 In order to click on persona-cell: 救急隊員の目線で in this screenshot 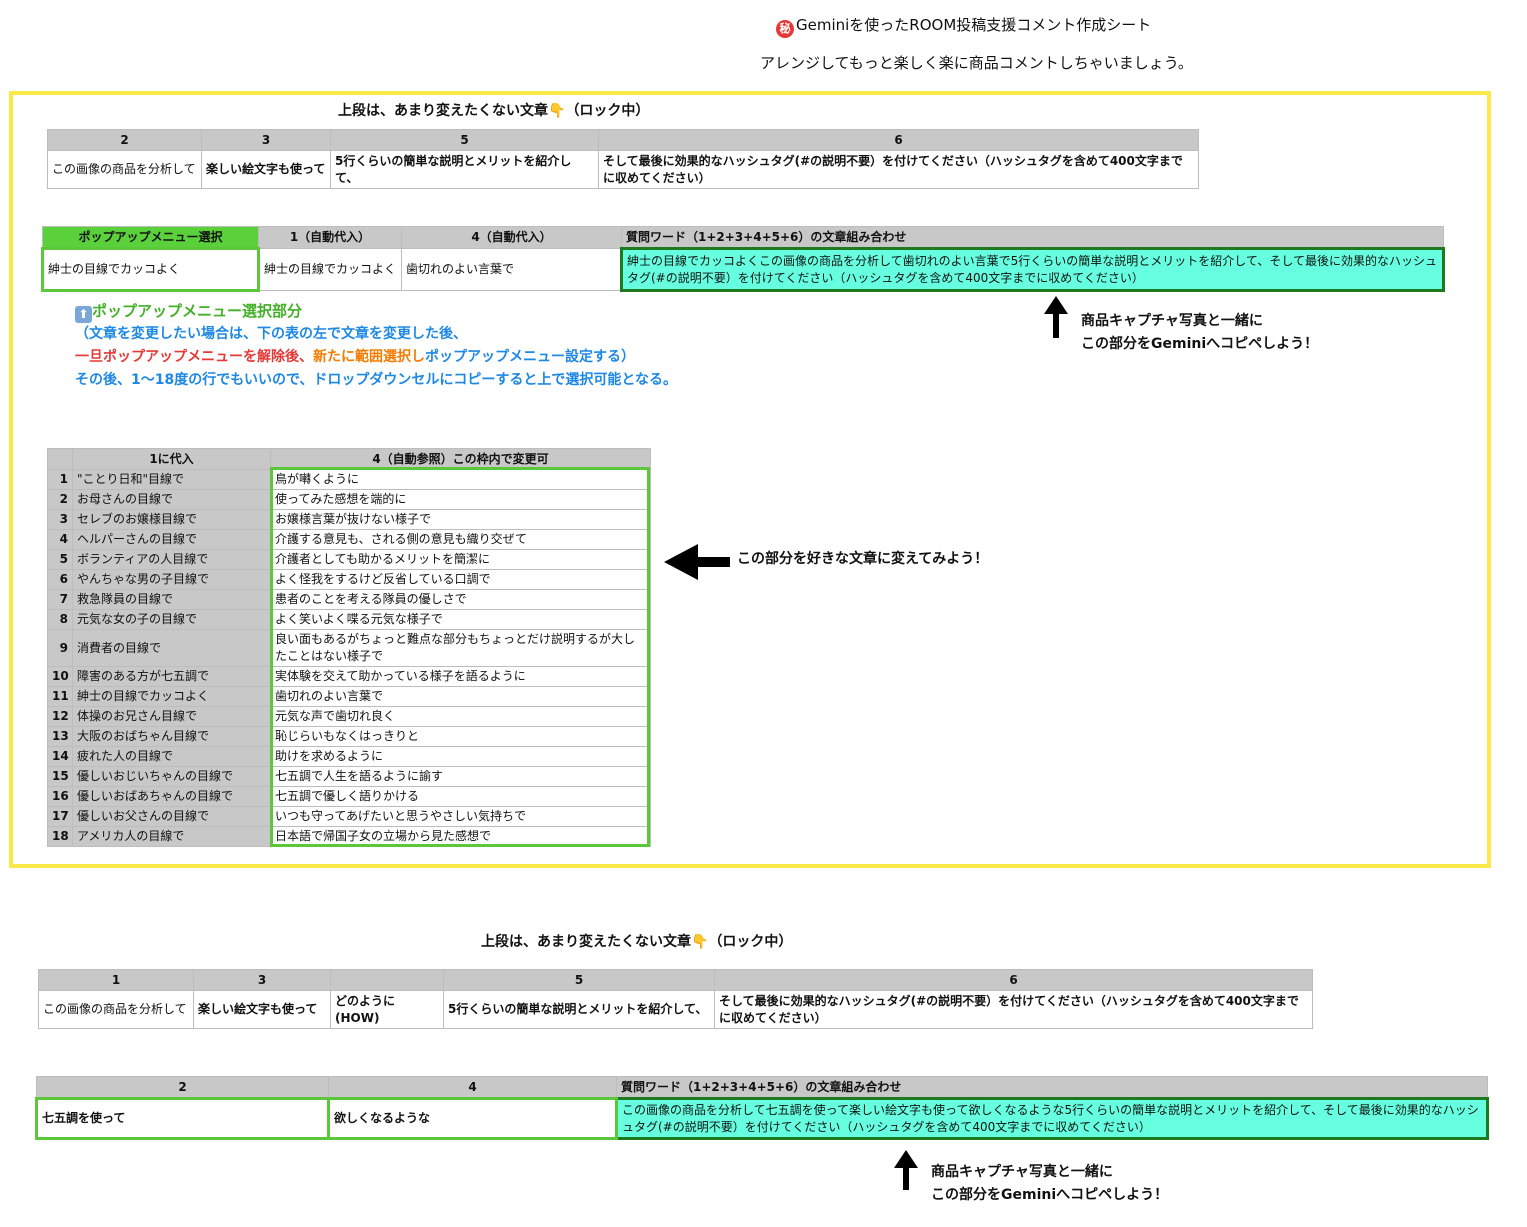, I will do `click(171, 599)`.